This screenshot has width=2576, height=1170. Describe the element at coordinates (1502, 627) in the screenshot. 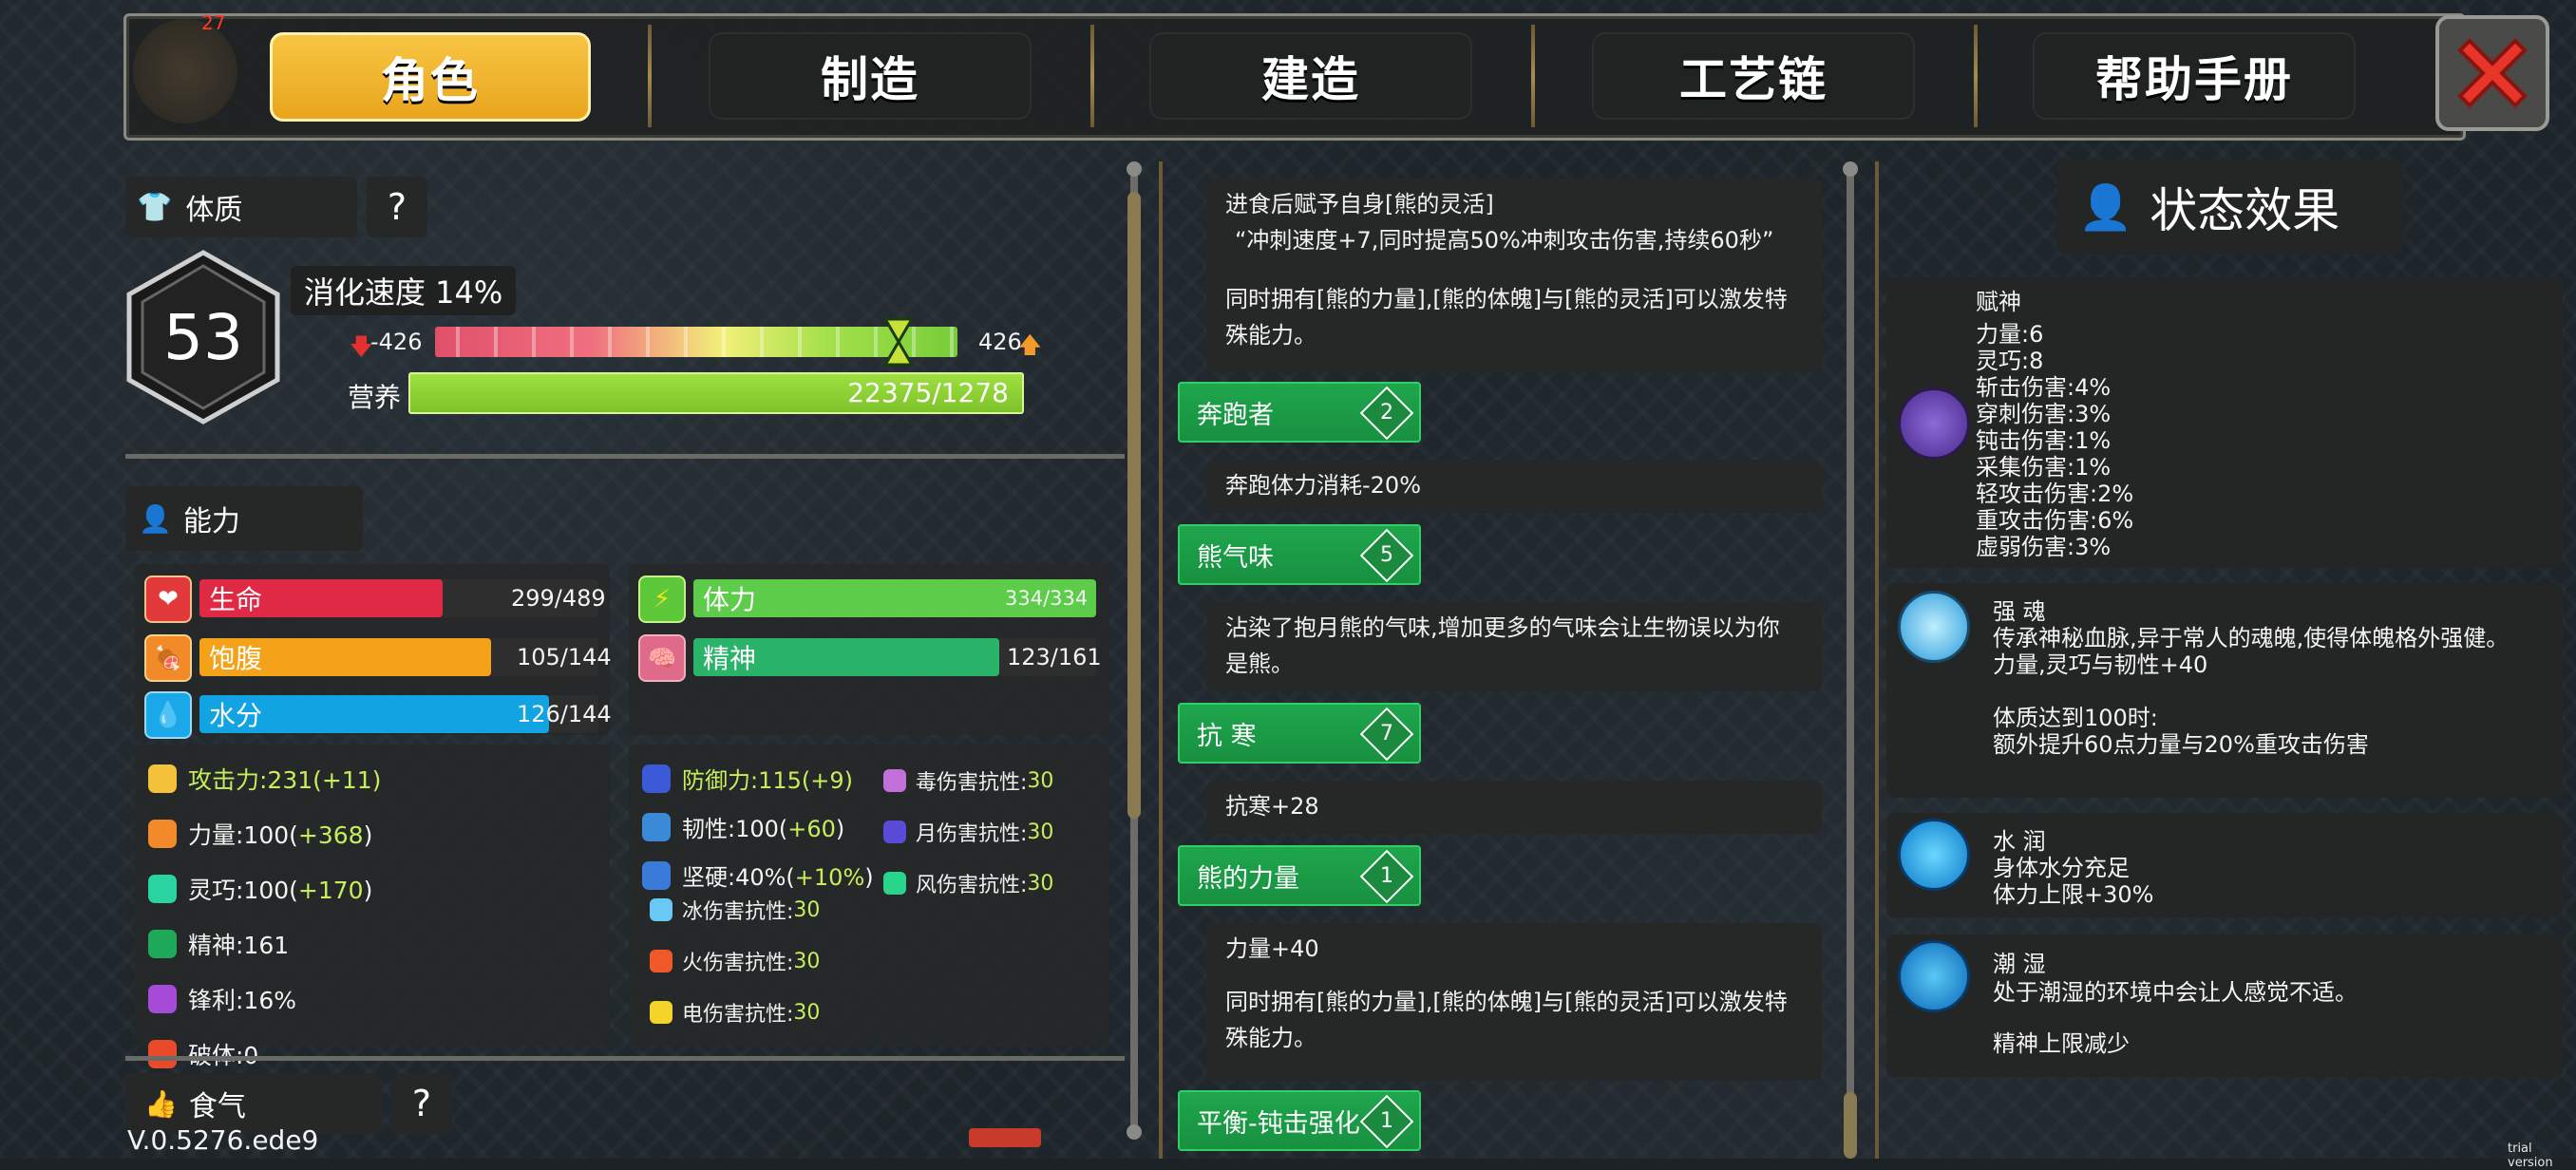

I see `perk-description-line: 沾染了抱月熊的气味,增加更多的气味会让生物误以为你` at that location.